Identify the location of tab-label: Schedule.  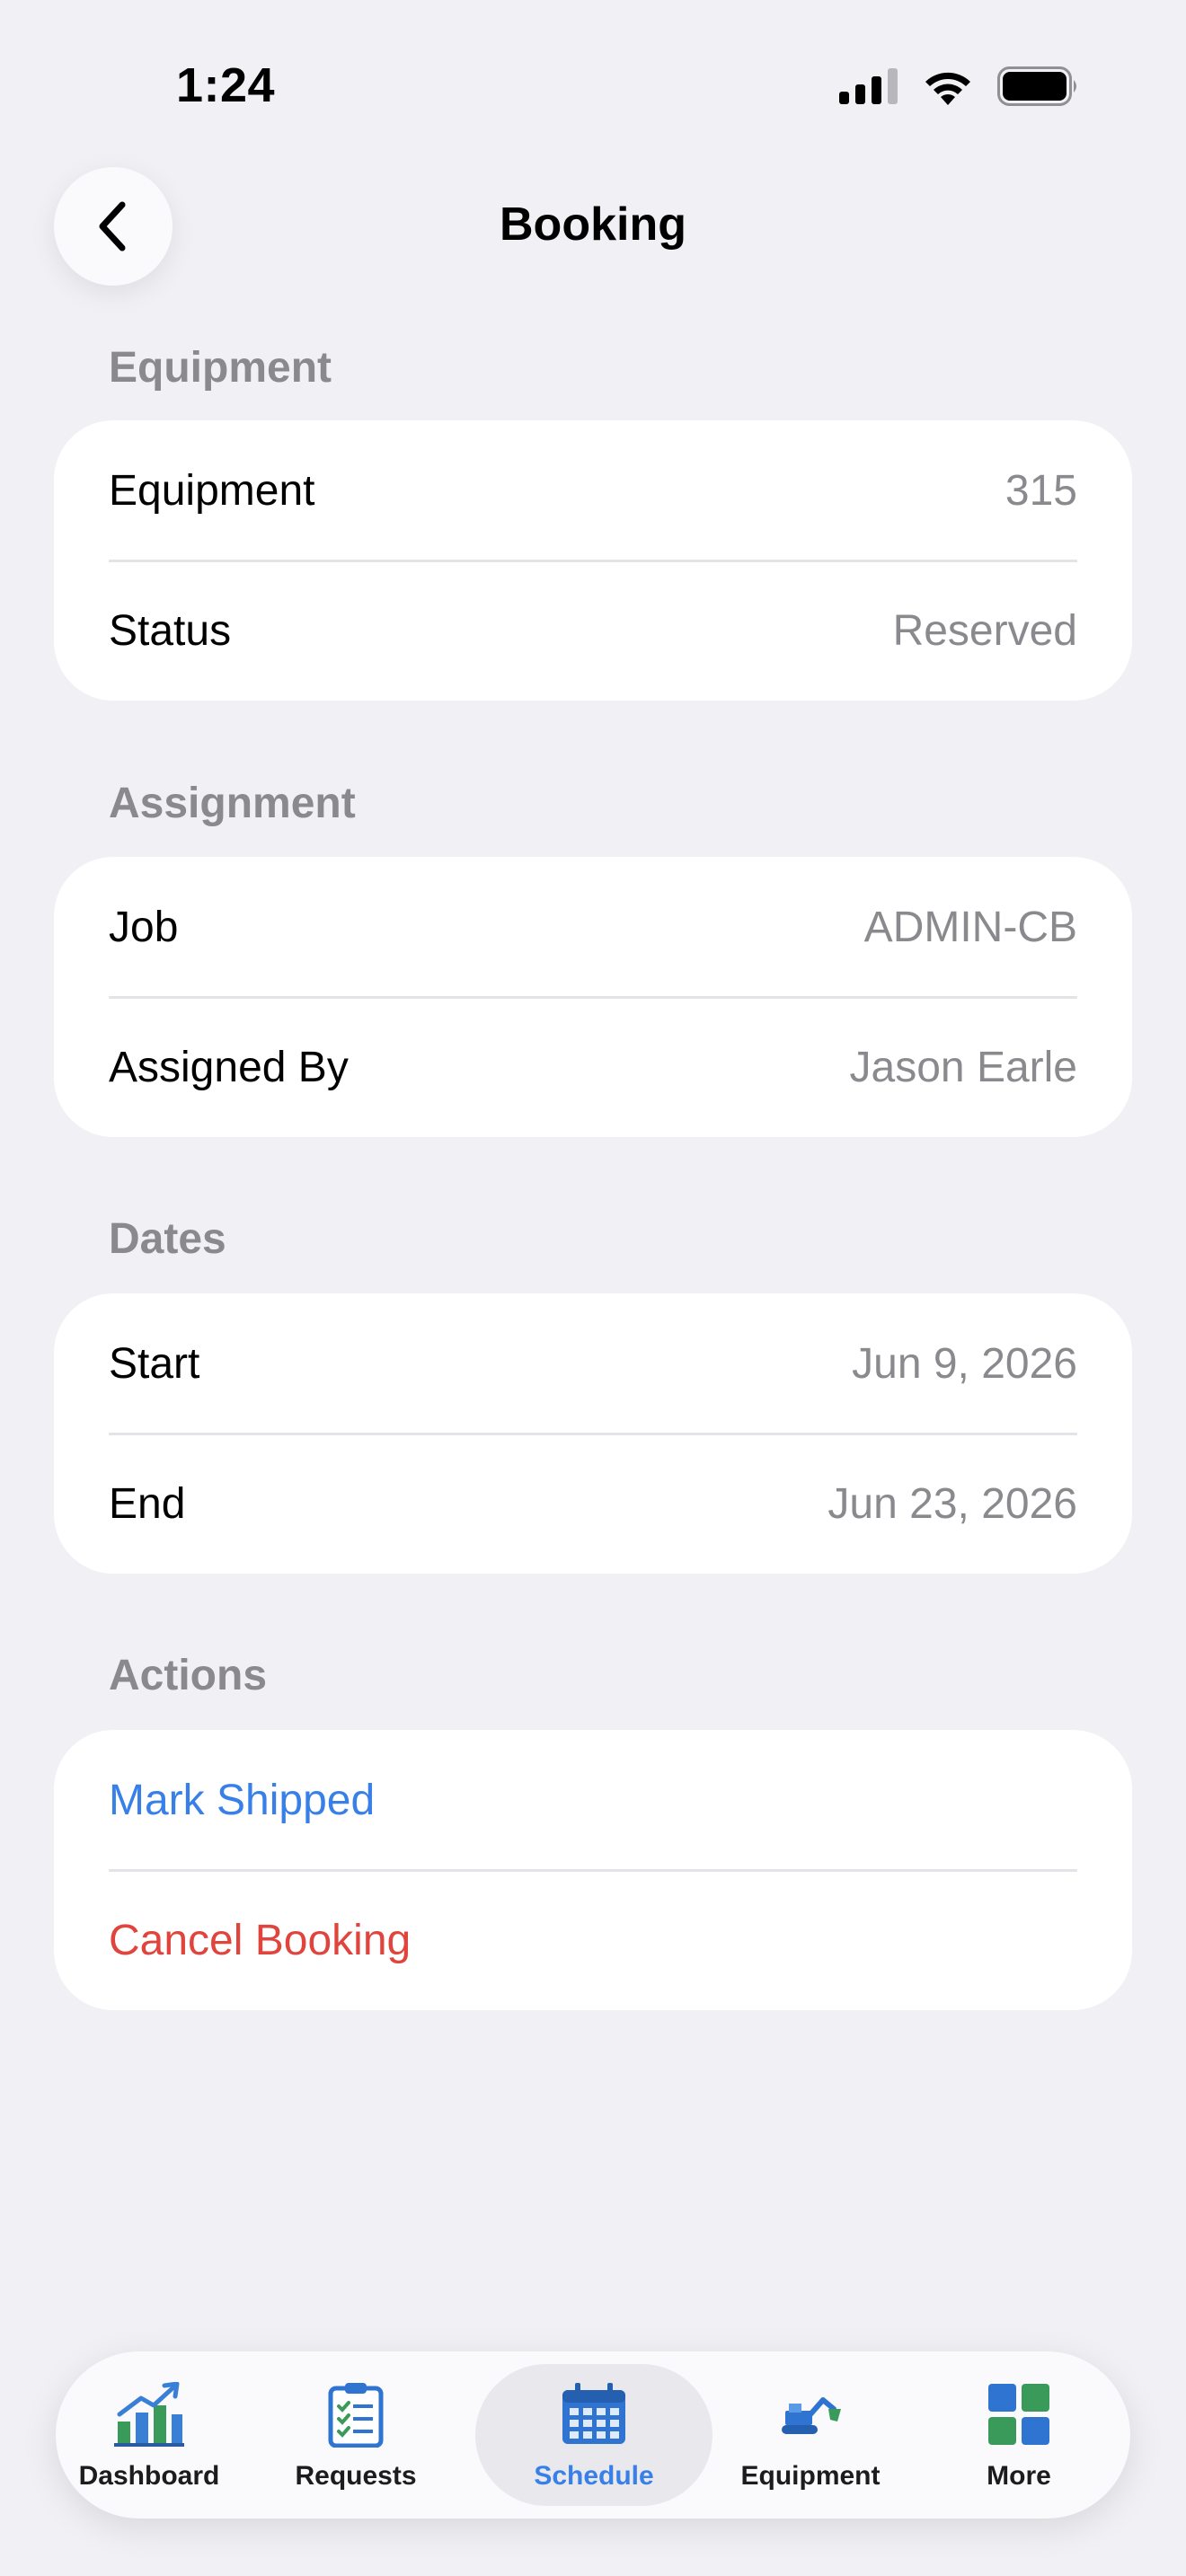
(594, 2476).